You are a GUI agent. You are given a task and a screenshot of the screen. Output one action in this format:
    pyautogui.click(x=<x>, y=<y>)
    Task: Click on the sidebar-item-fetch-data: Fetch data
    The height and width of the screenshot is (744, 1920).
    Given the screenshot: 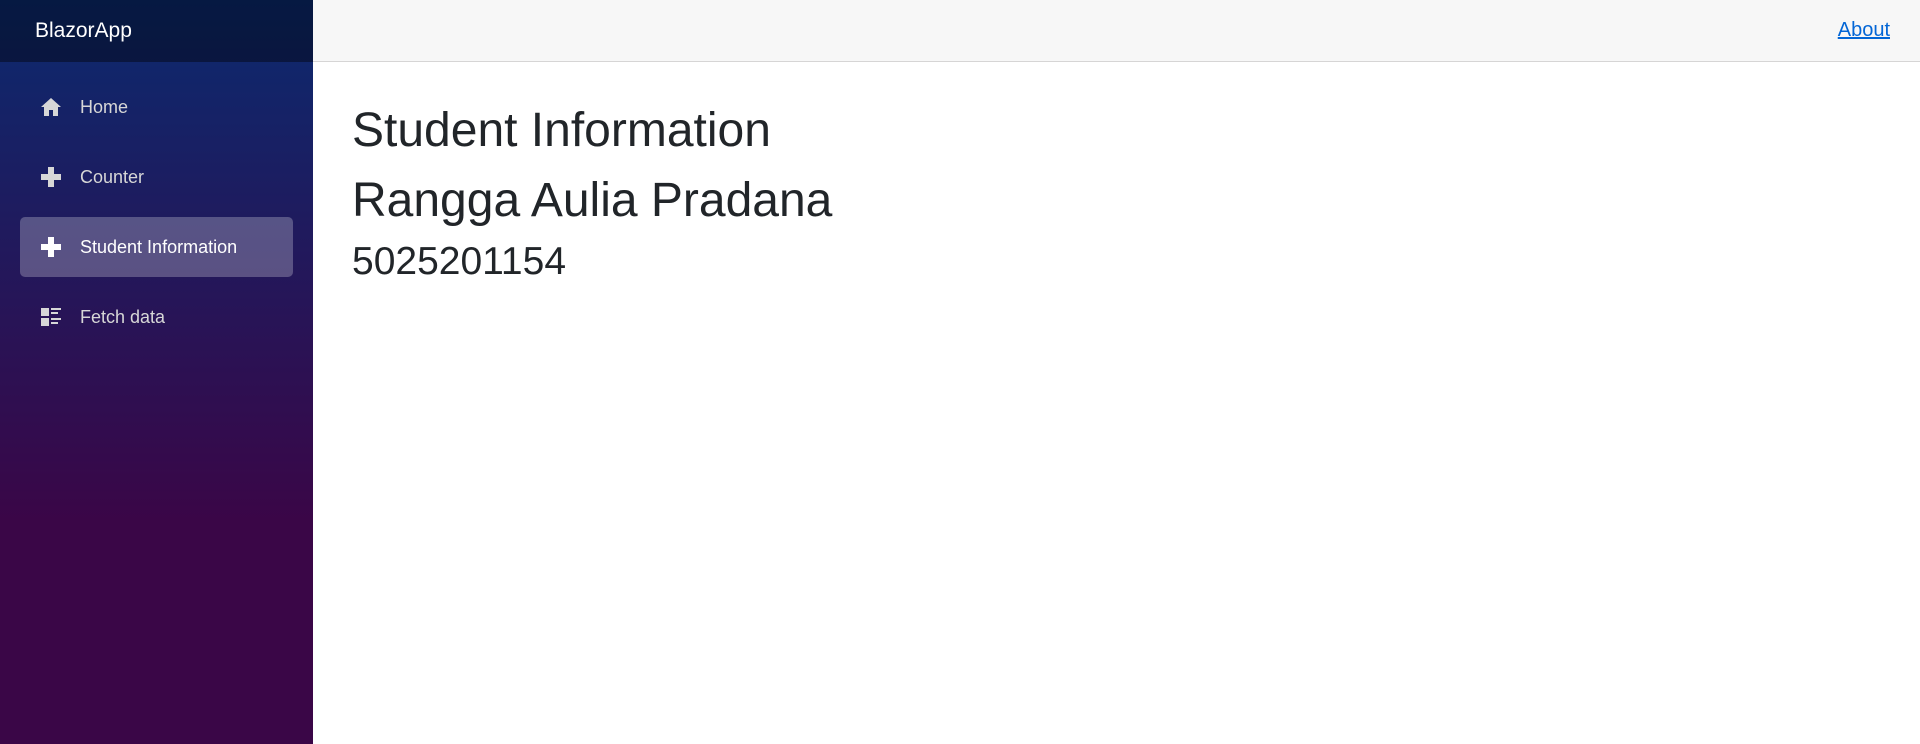 What is the action you would take?
    pyautogui.click(x=156, y=317)
    